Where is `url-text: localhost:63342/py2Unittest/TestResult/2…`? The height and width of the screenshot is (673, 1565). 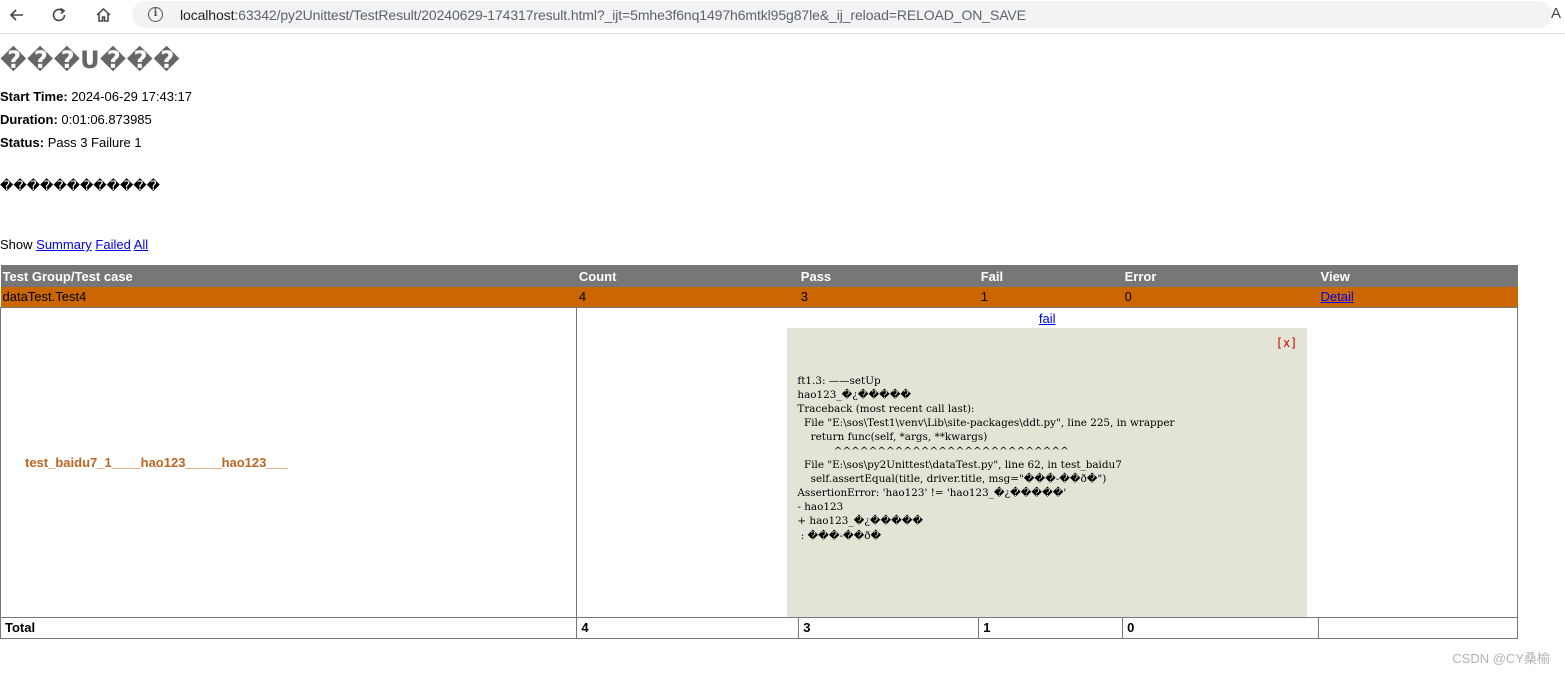 url-text: localhost:63342/py2Unittest/TestResult/2… is located at coordinates (603, 15).